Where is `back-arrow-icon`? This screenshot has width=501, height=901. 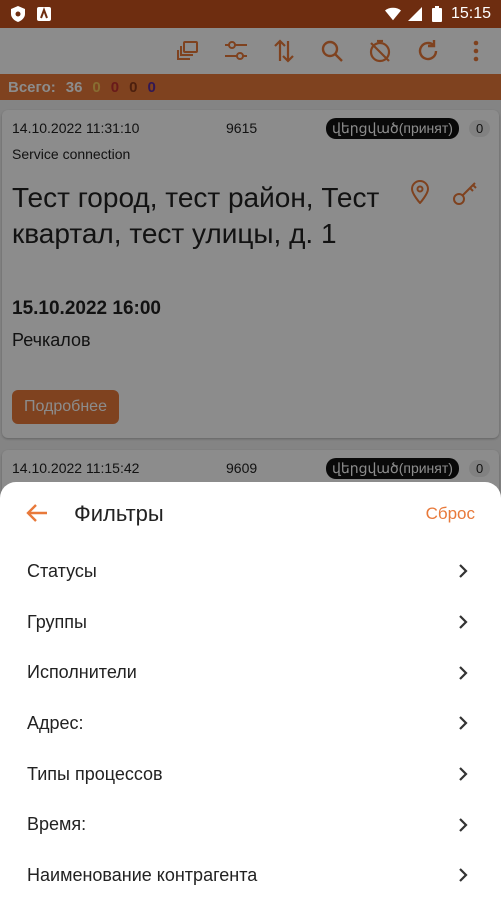 back-arrow-icon is located at coordinates (39, 515).